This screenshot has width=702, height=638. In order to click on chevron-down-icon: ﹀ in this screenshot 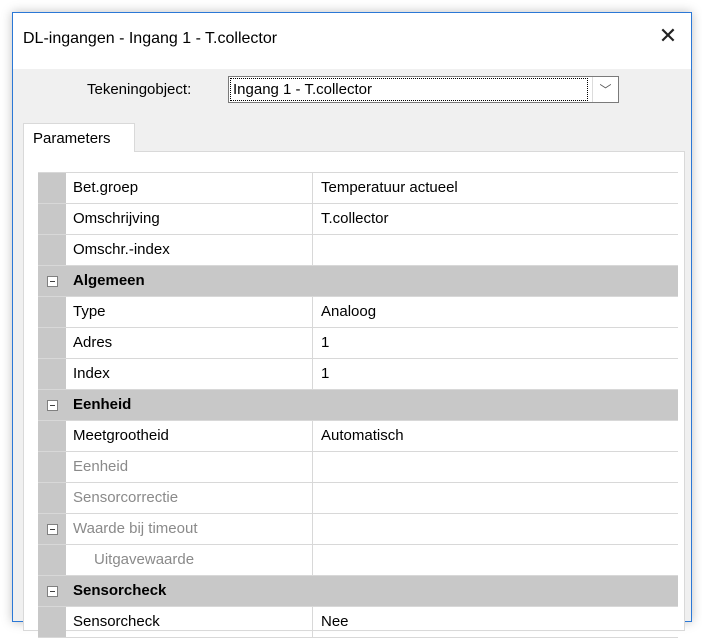, I will do `click(605, 89)`.